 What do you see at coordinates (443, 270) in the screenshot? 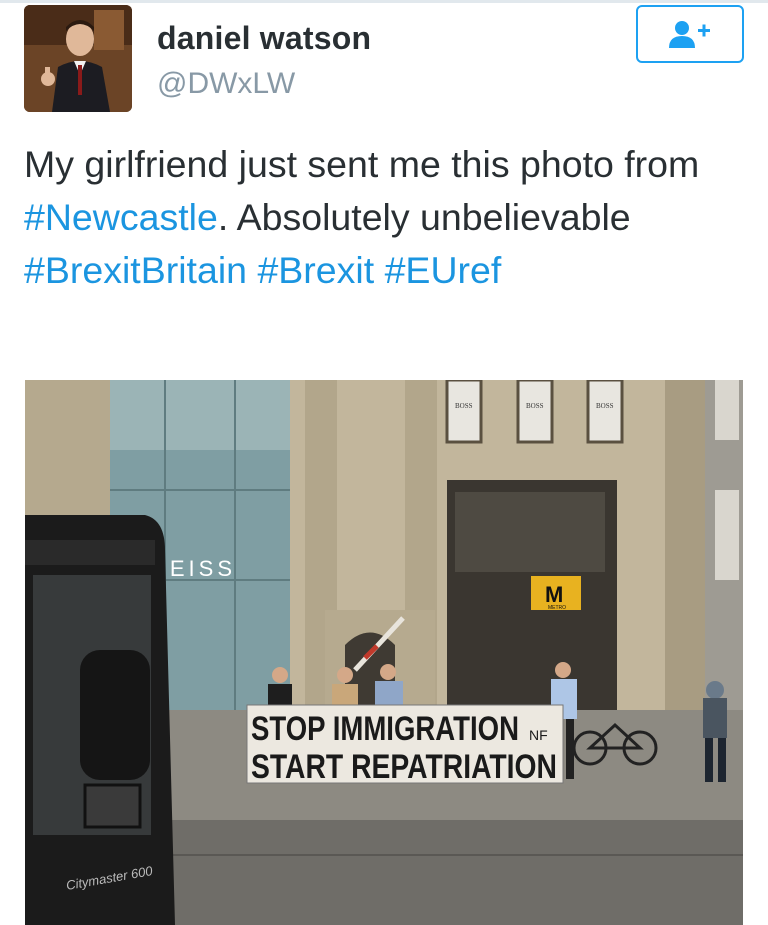
I see `hashtag-link: #EUref` at bounding box center [443, 270].